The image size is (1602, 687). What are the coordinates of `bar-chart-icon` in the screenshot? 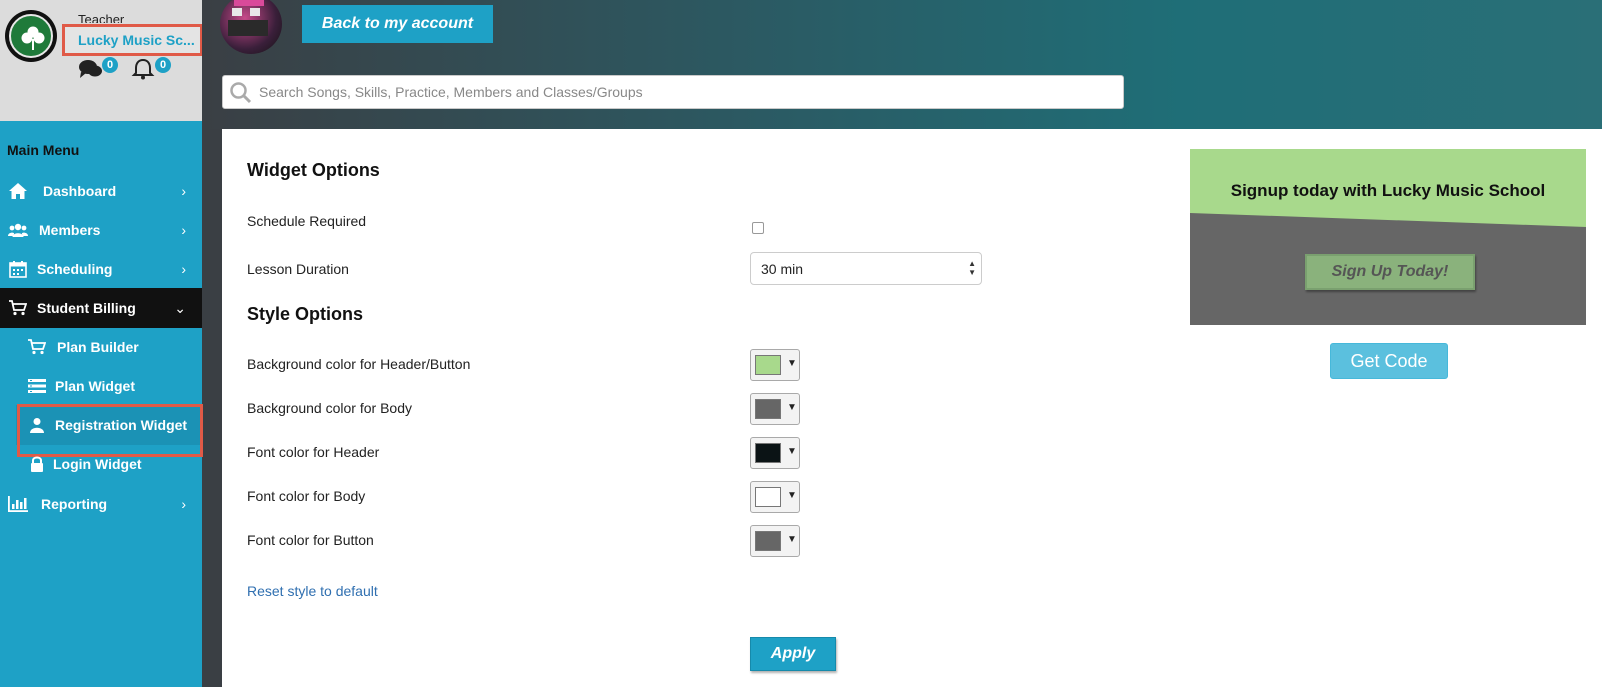 It's located at (18, 504).